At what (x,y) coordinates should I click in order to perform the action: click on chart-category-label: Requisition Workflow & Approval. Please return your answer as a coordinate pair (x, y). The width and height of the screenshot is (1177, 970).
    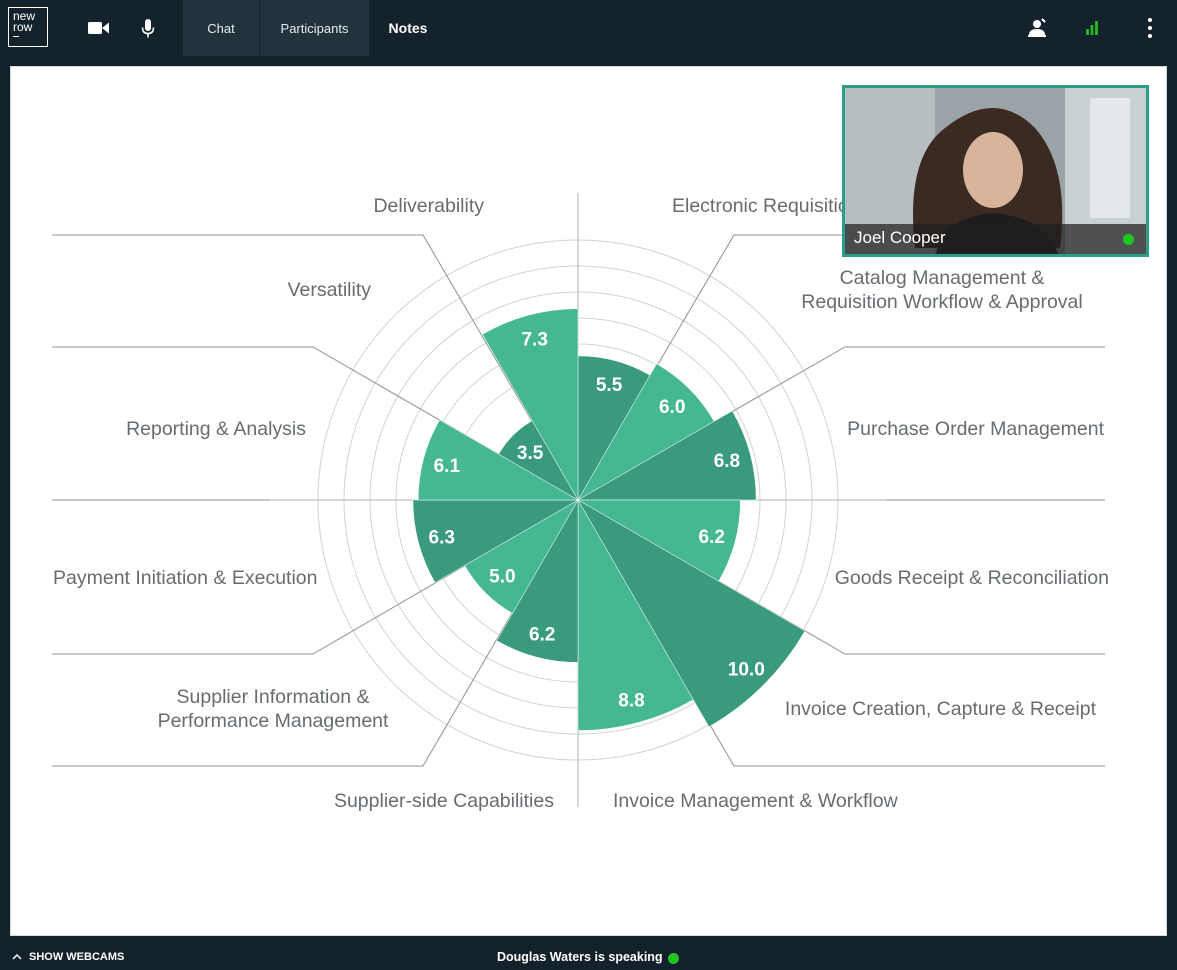
    Looking at the image, I should click on (941, 302).